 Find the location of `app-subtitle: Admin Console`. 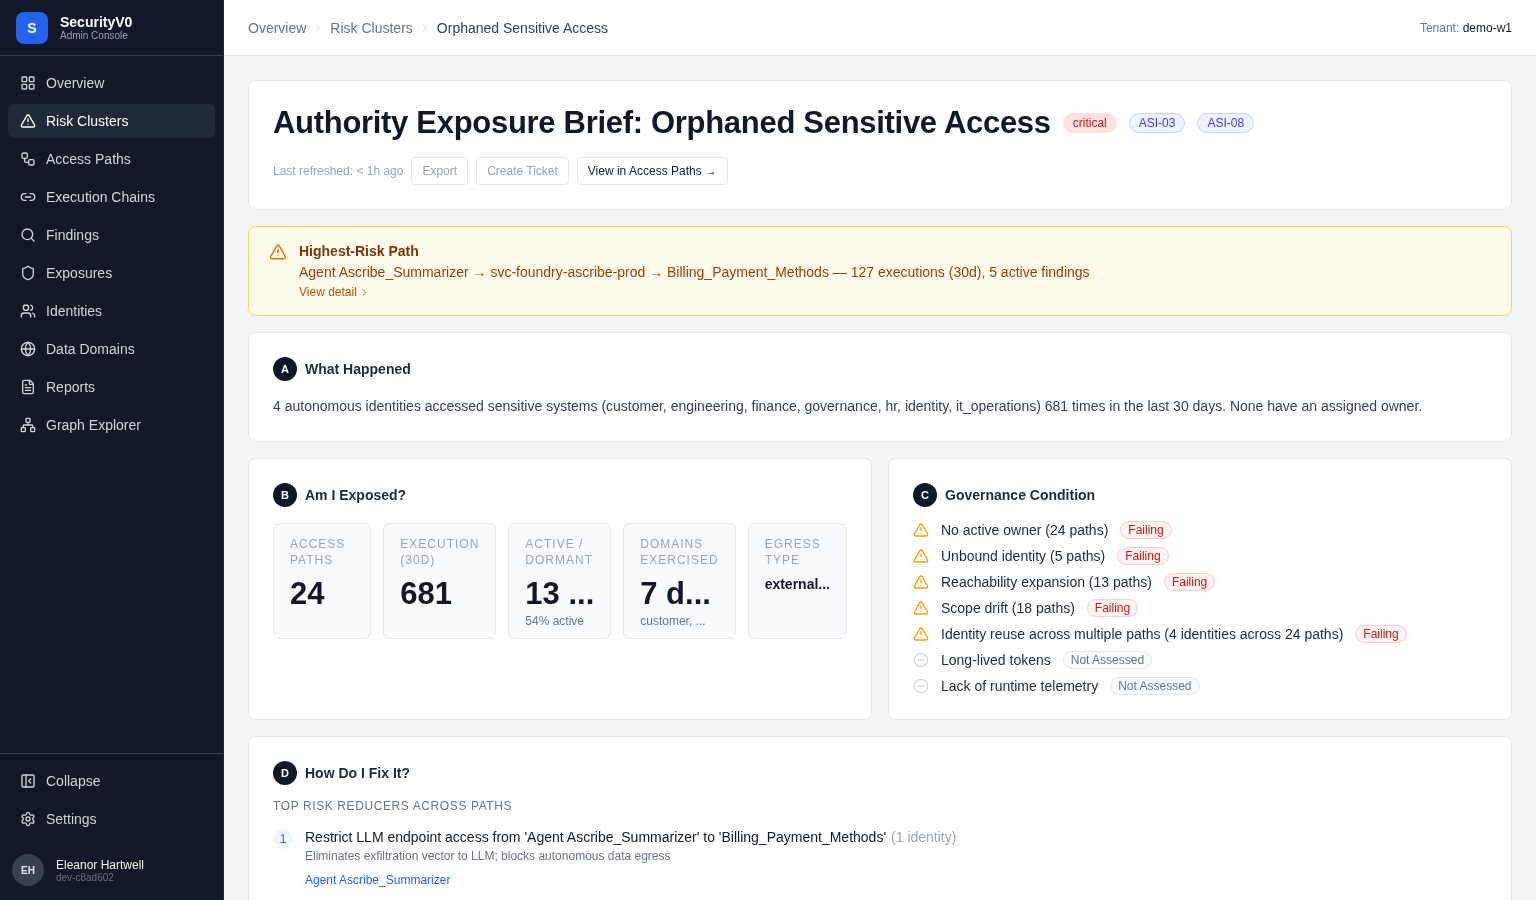

app-subtitle: Admin Console is located at coordinates (94, 35).